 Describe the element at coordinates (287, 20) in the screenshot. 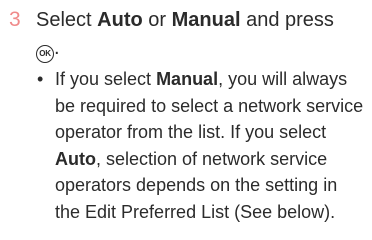

I see `instruction-text: and press` at that location.